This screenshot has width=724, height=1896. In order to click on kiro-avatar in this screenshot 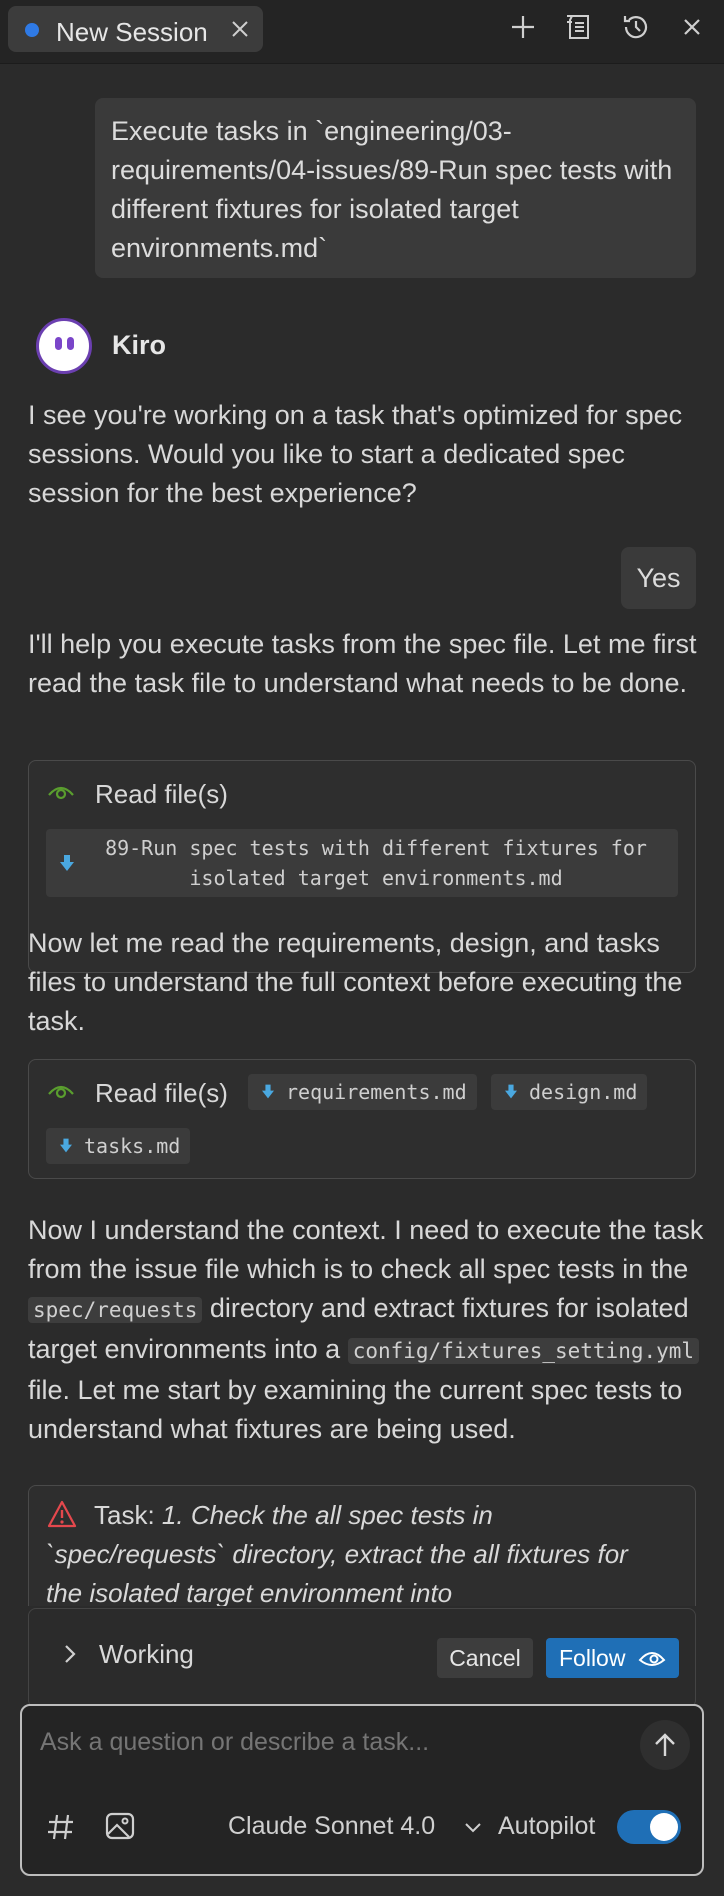, I will do `click(64, 346)`.